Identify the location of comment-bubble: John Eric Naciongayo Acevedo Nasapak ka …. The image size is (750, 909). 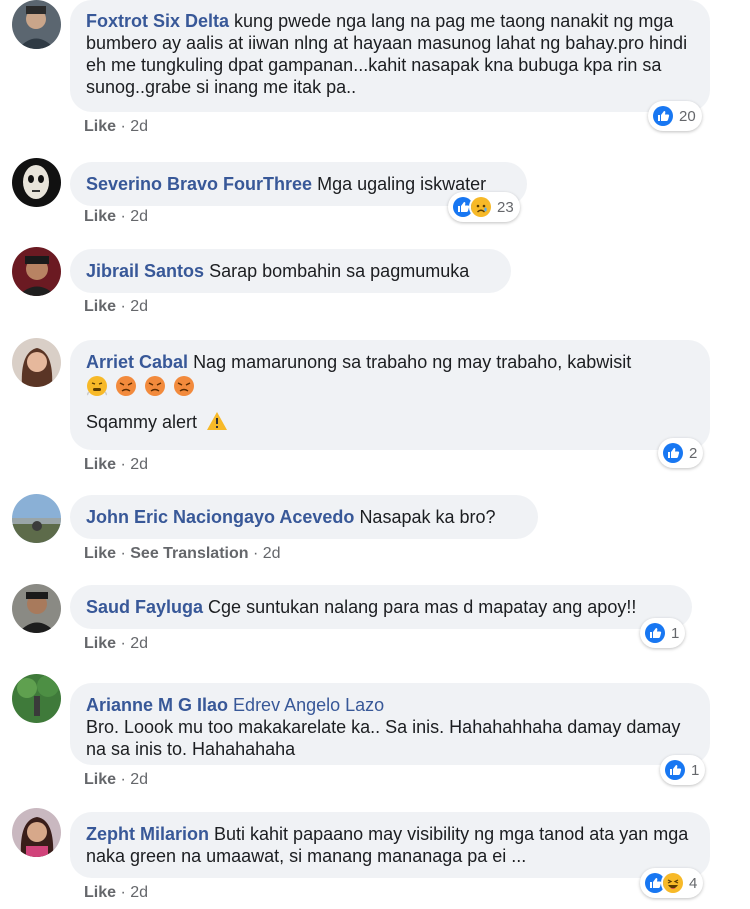
(304, 517).